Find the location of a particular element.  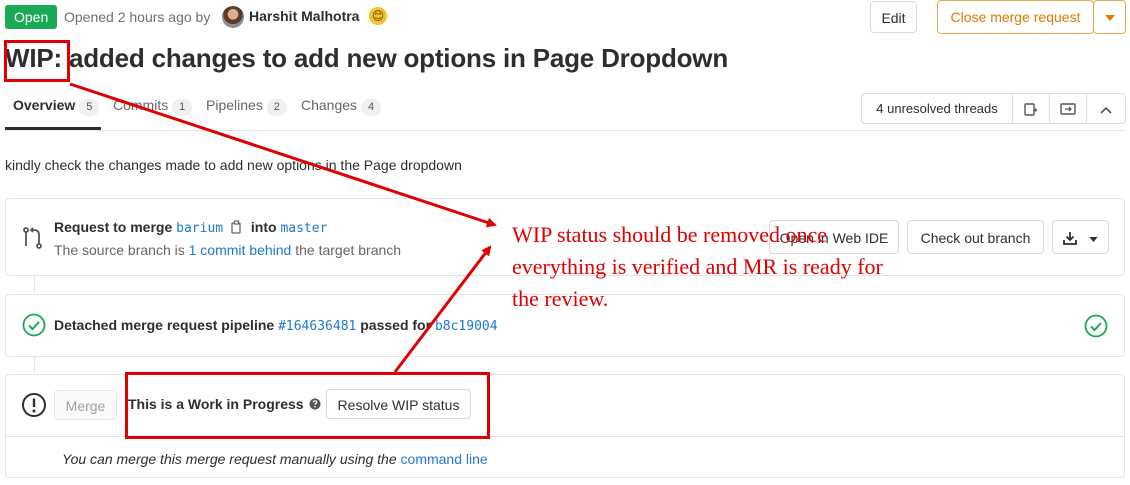

unresolved-threads-button: 4 unresolved threads is located at coordinates (937, 108).